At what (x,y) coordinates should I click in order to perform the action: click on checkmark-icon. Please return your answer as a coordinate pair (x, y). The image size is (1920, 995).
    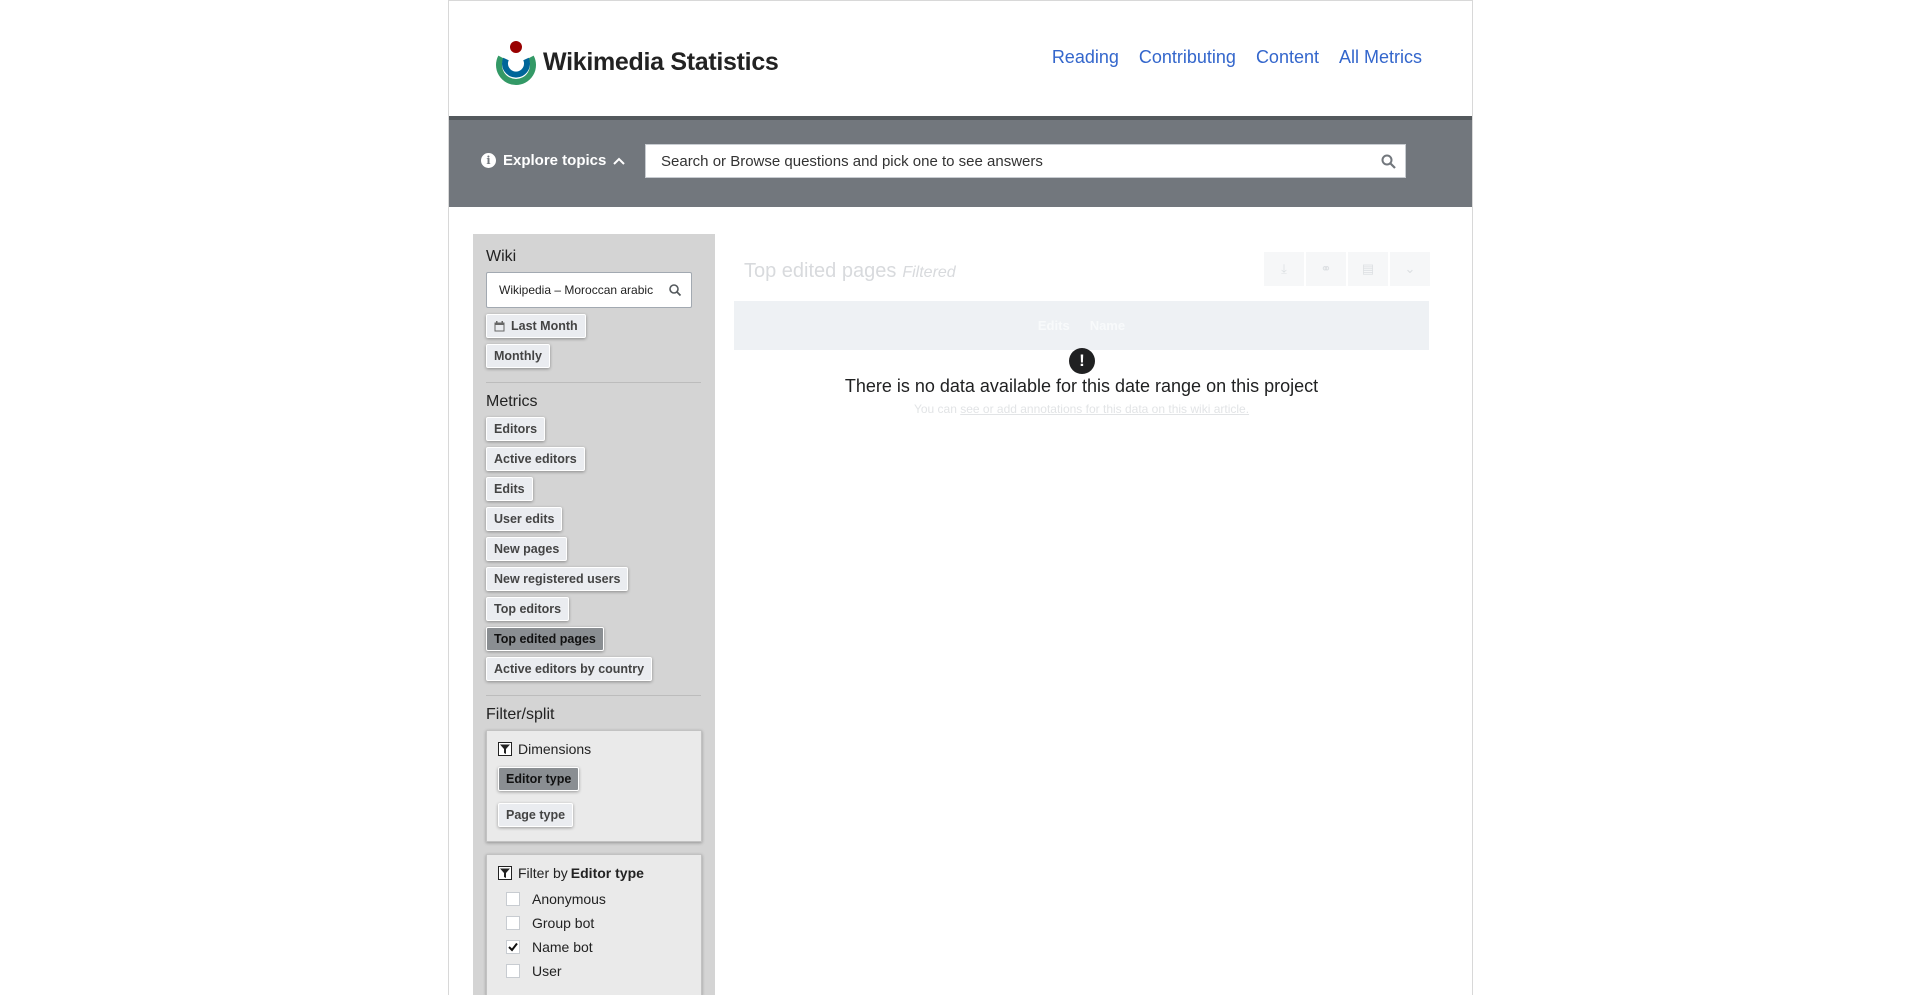
    Looking at the image, I should click on (513, 947).